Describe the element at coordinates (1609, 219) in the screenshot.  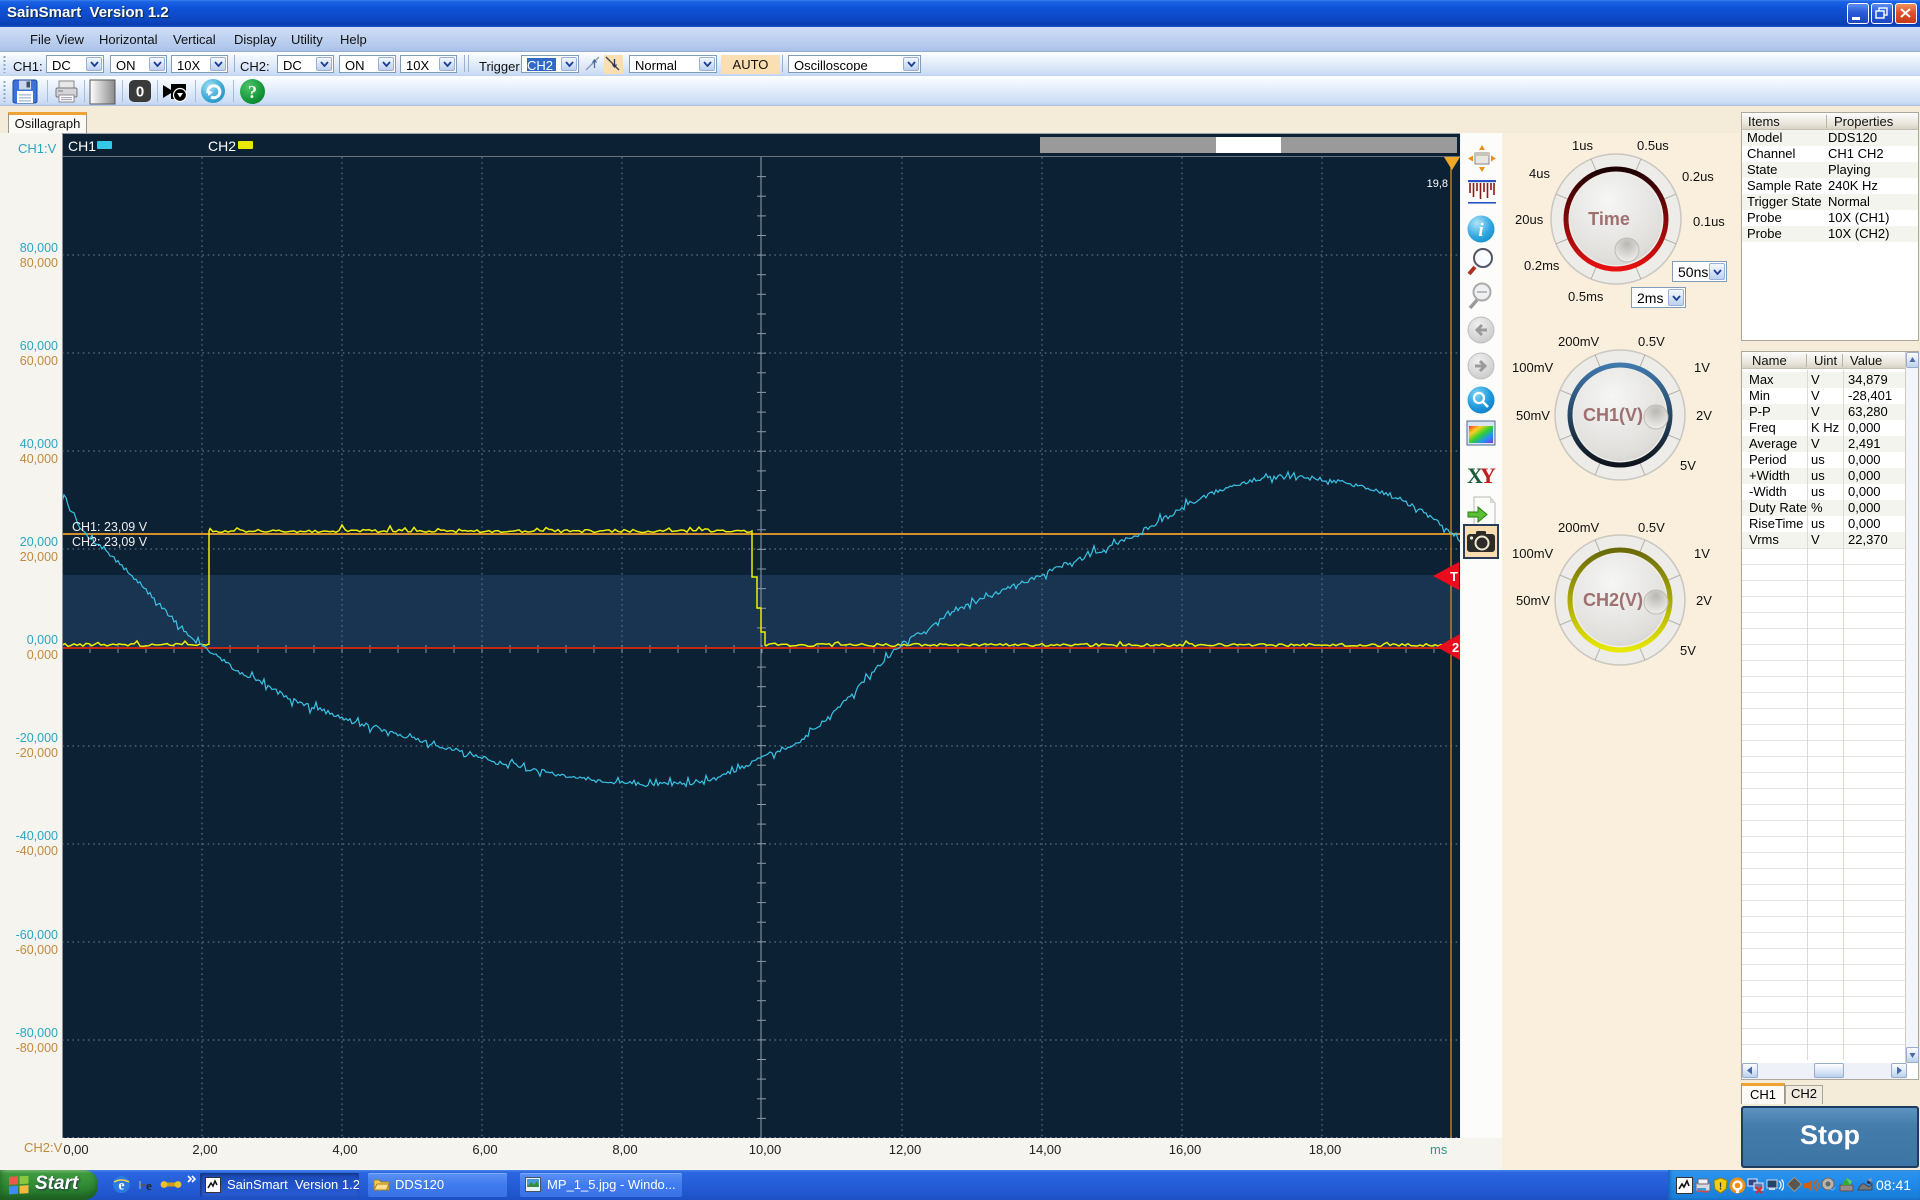
I see `svg-text: Time` at that location.